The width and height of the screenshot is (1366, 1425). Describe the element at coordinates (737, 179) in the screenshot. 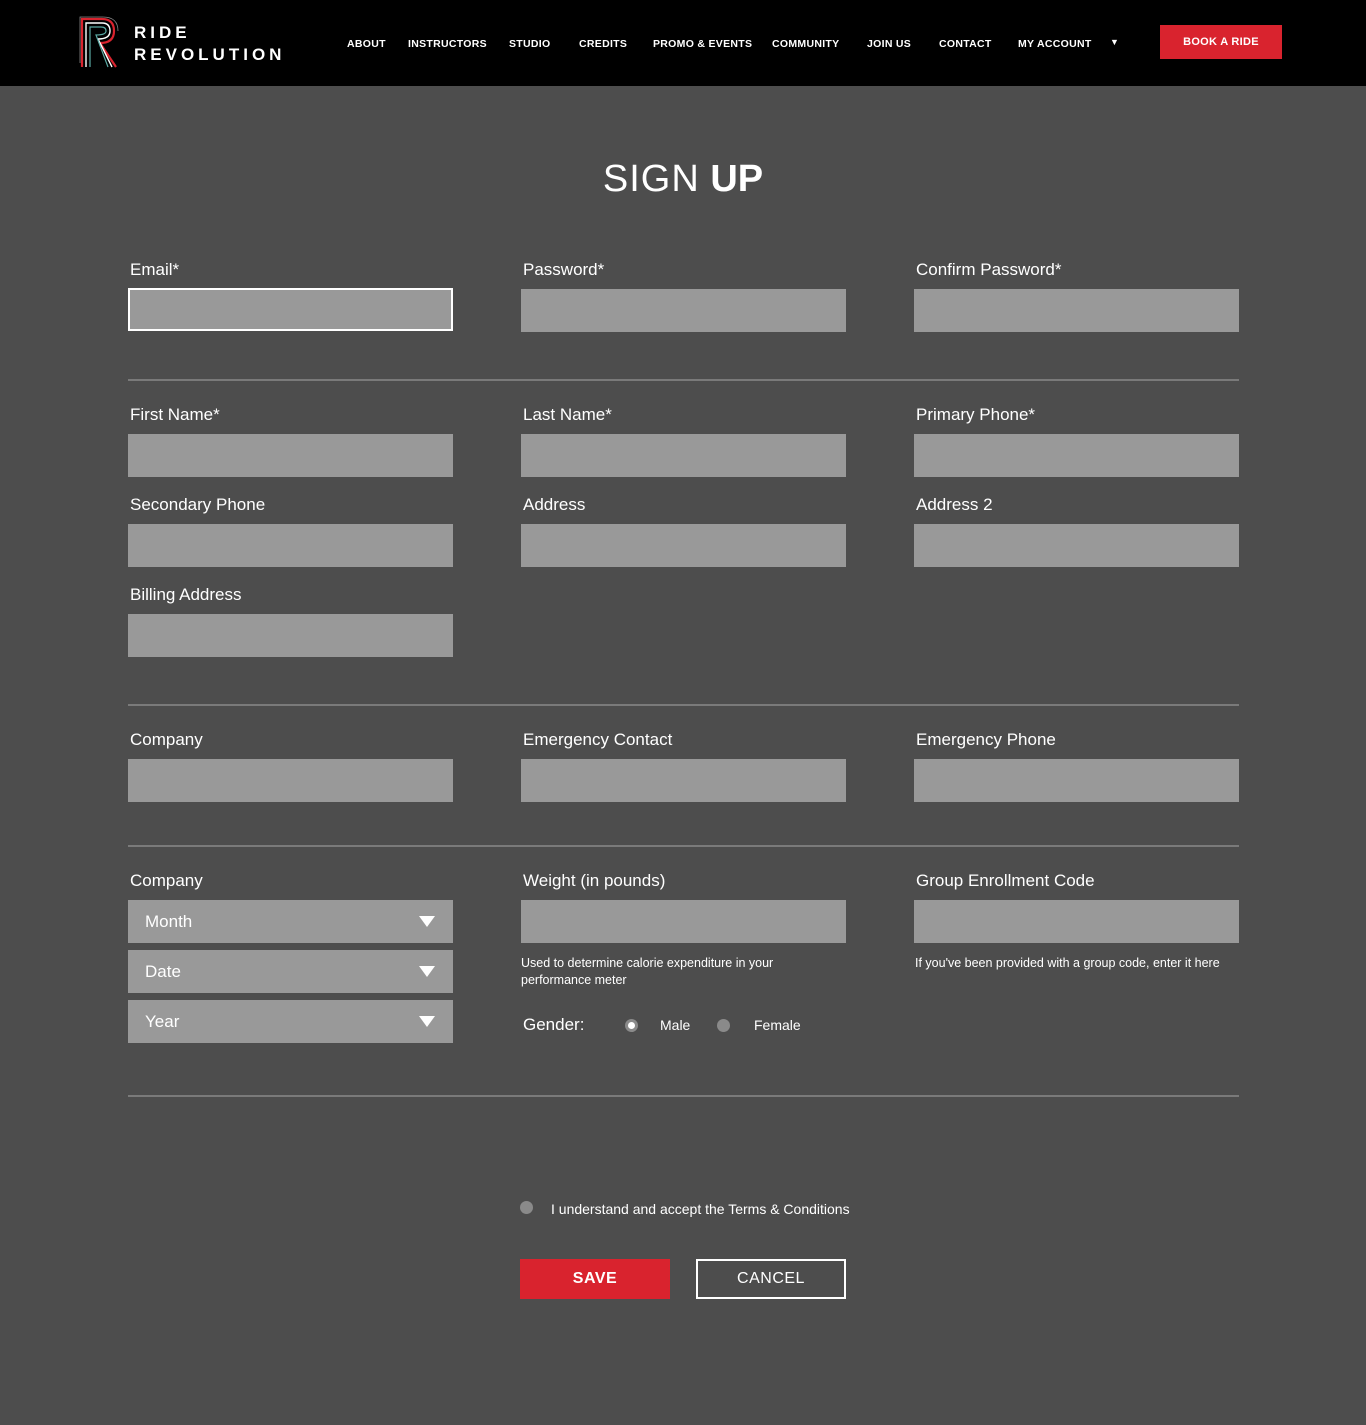

I see `page-title-bold: UP` at that location.